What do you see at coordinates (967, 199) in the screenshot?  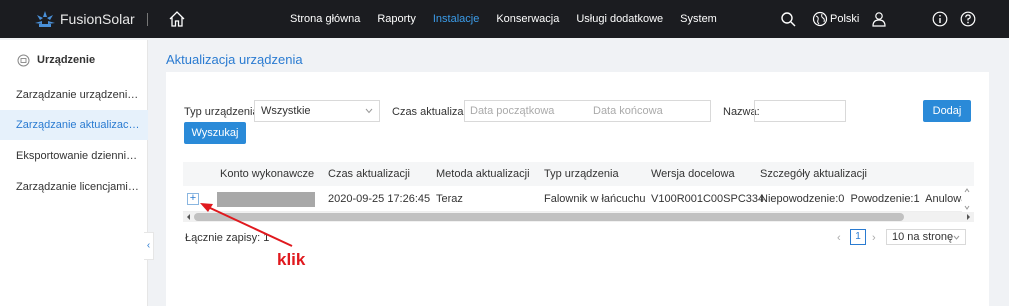 I see `vertical-scrollbar` at bounding box center [967, 199].